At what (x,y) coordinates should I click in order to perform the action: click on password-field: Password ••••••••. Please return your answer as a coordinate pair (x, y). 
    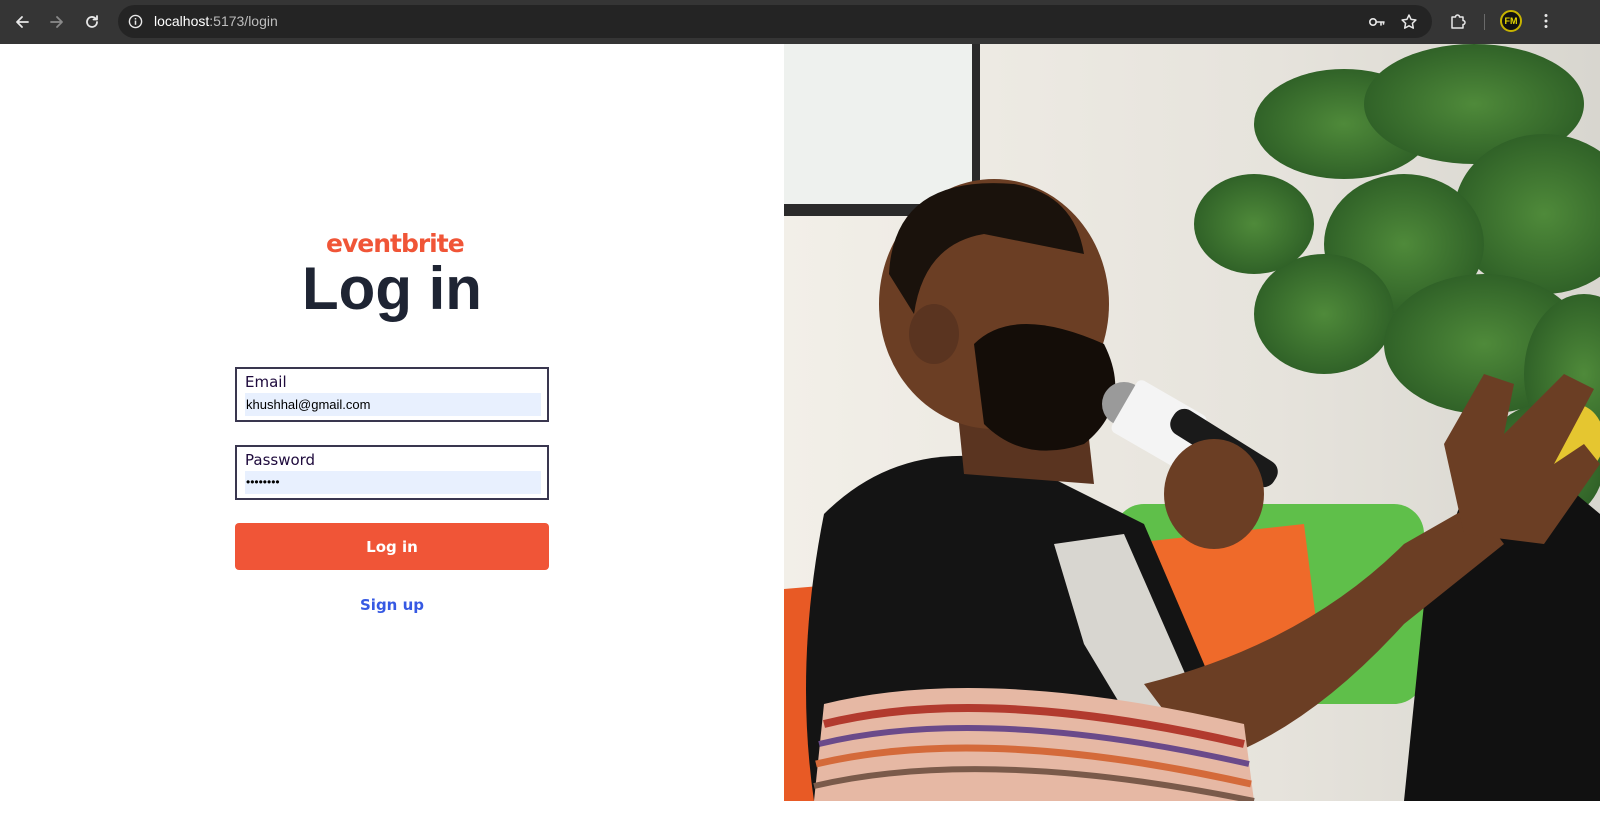
    Looking at the image, I should click on (392, 472).